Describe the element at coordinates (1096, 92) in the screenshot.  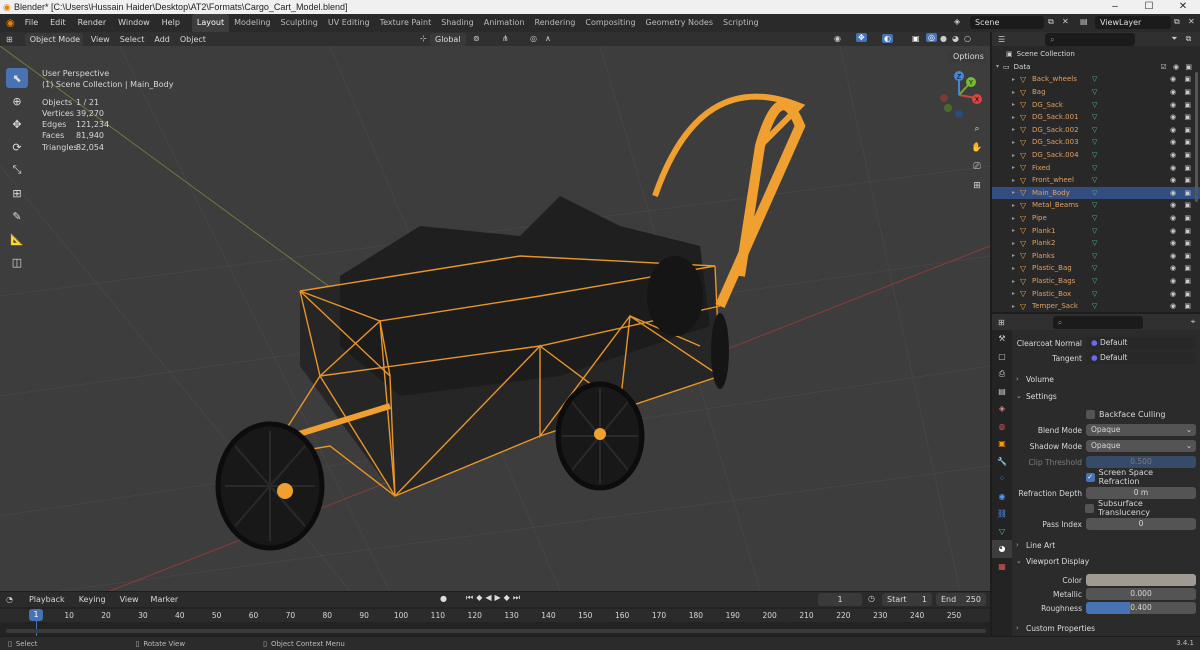
I see `outliner-item: ▸ ▽ Bag ▽ ◉ ▣` at that location.